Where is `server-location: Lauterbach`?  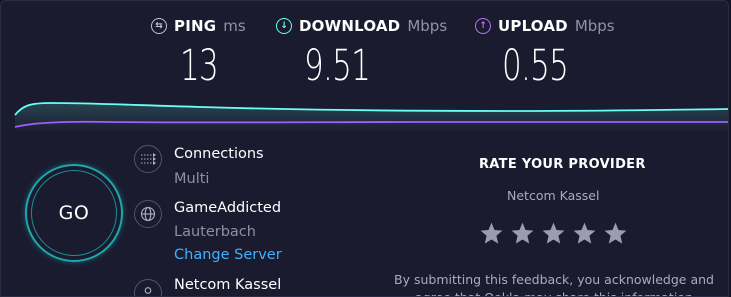
server-location: Lauterbach is located at coordinates (215, 232).